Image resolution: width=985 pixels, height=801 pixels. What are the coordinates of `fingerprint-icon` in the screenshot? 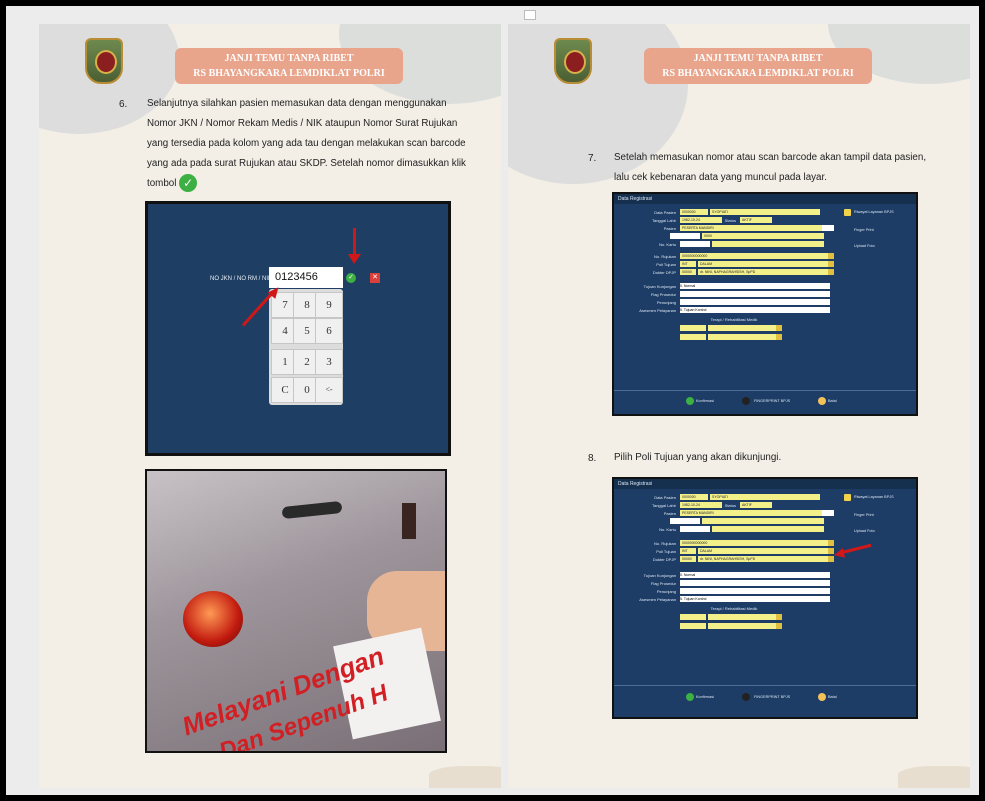 It's located at (746, 697).